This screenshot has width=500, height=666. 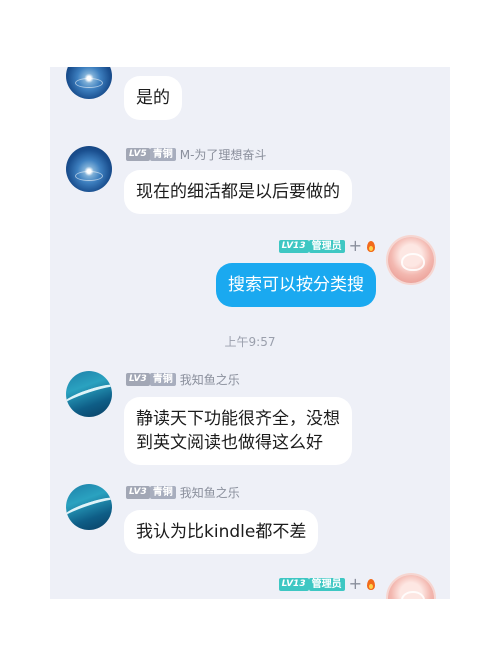 I want to click on sender-meta: LV5 青铜 M-为了理想奋斗, so click(x=196, y=154).